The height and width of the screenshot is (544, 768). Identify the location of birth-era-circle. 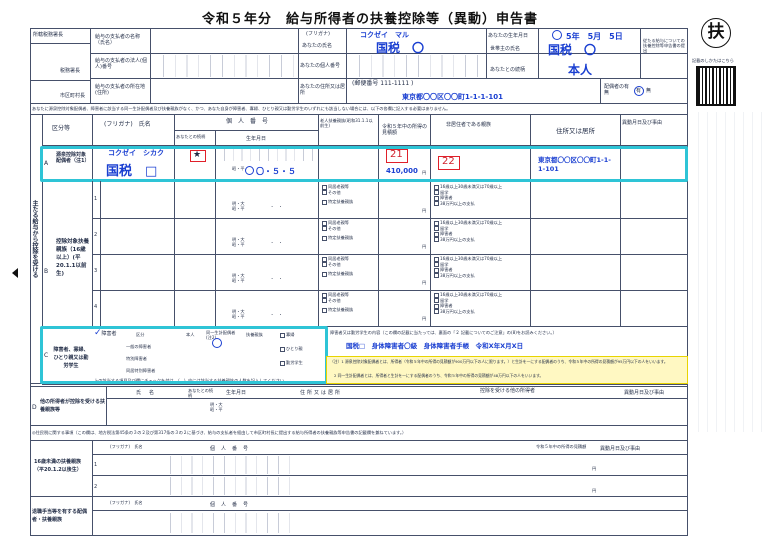
(557, 35).